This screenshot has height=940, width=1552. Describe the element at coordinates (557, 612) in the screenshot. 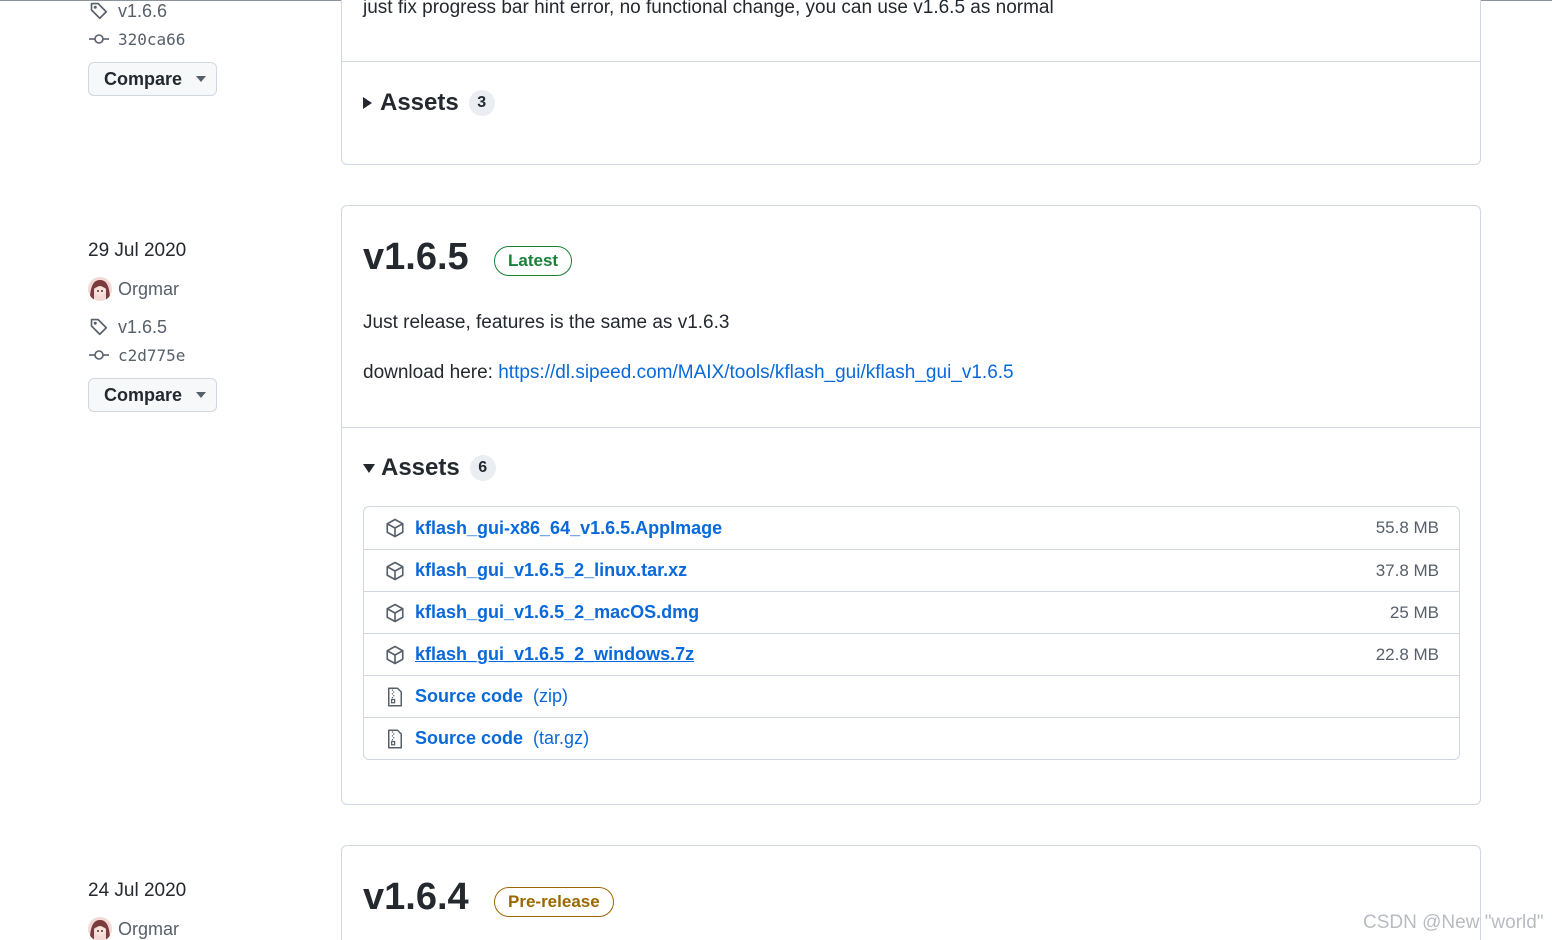

I see `asset-link: kflash_gui_v1.6.5_2_macOS.dmg` at that location.